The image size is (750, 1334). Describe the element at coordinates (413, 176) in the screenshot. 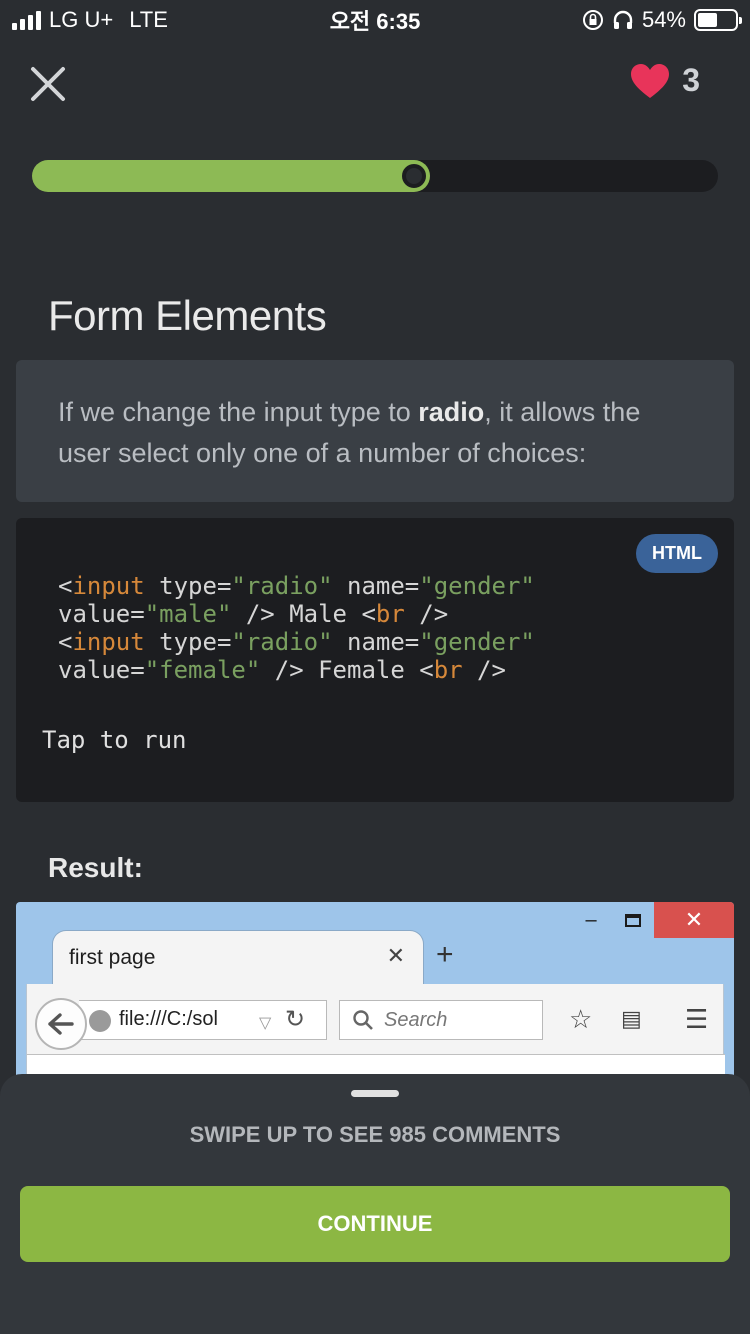

I see `progress-knob` at that location.